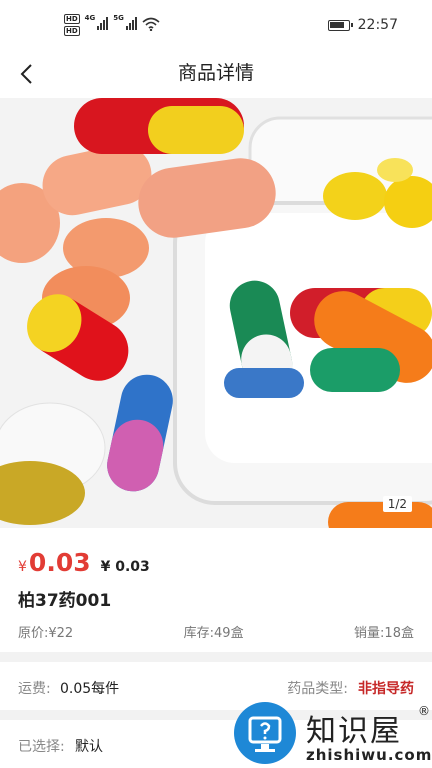 Image resolution: width=432 pixels, height=768 pixels. Describe the element at coordinates (90, 18) in the screenshot. I see `network-label-4g: 4G` at that location.